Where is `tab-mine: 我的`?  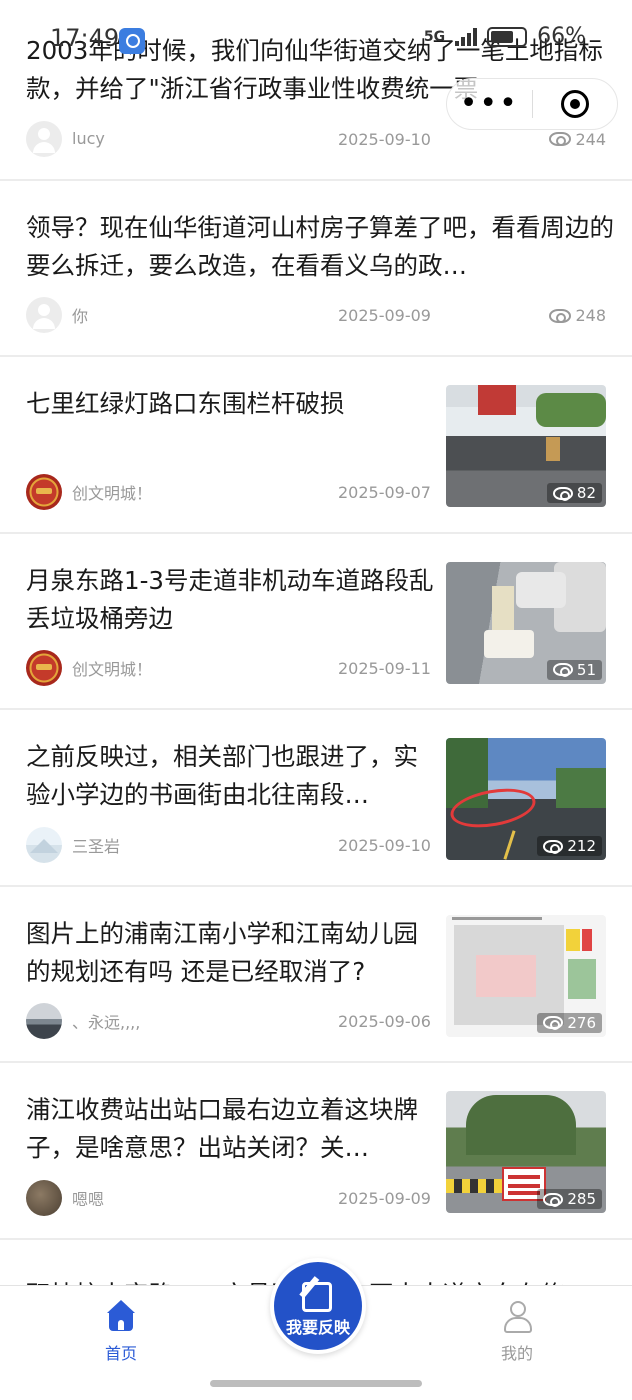 tab-mine: 我的 is located at coordinates (517, 1332).